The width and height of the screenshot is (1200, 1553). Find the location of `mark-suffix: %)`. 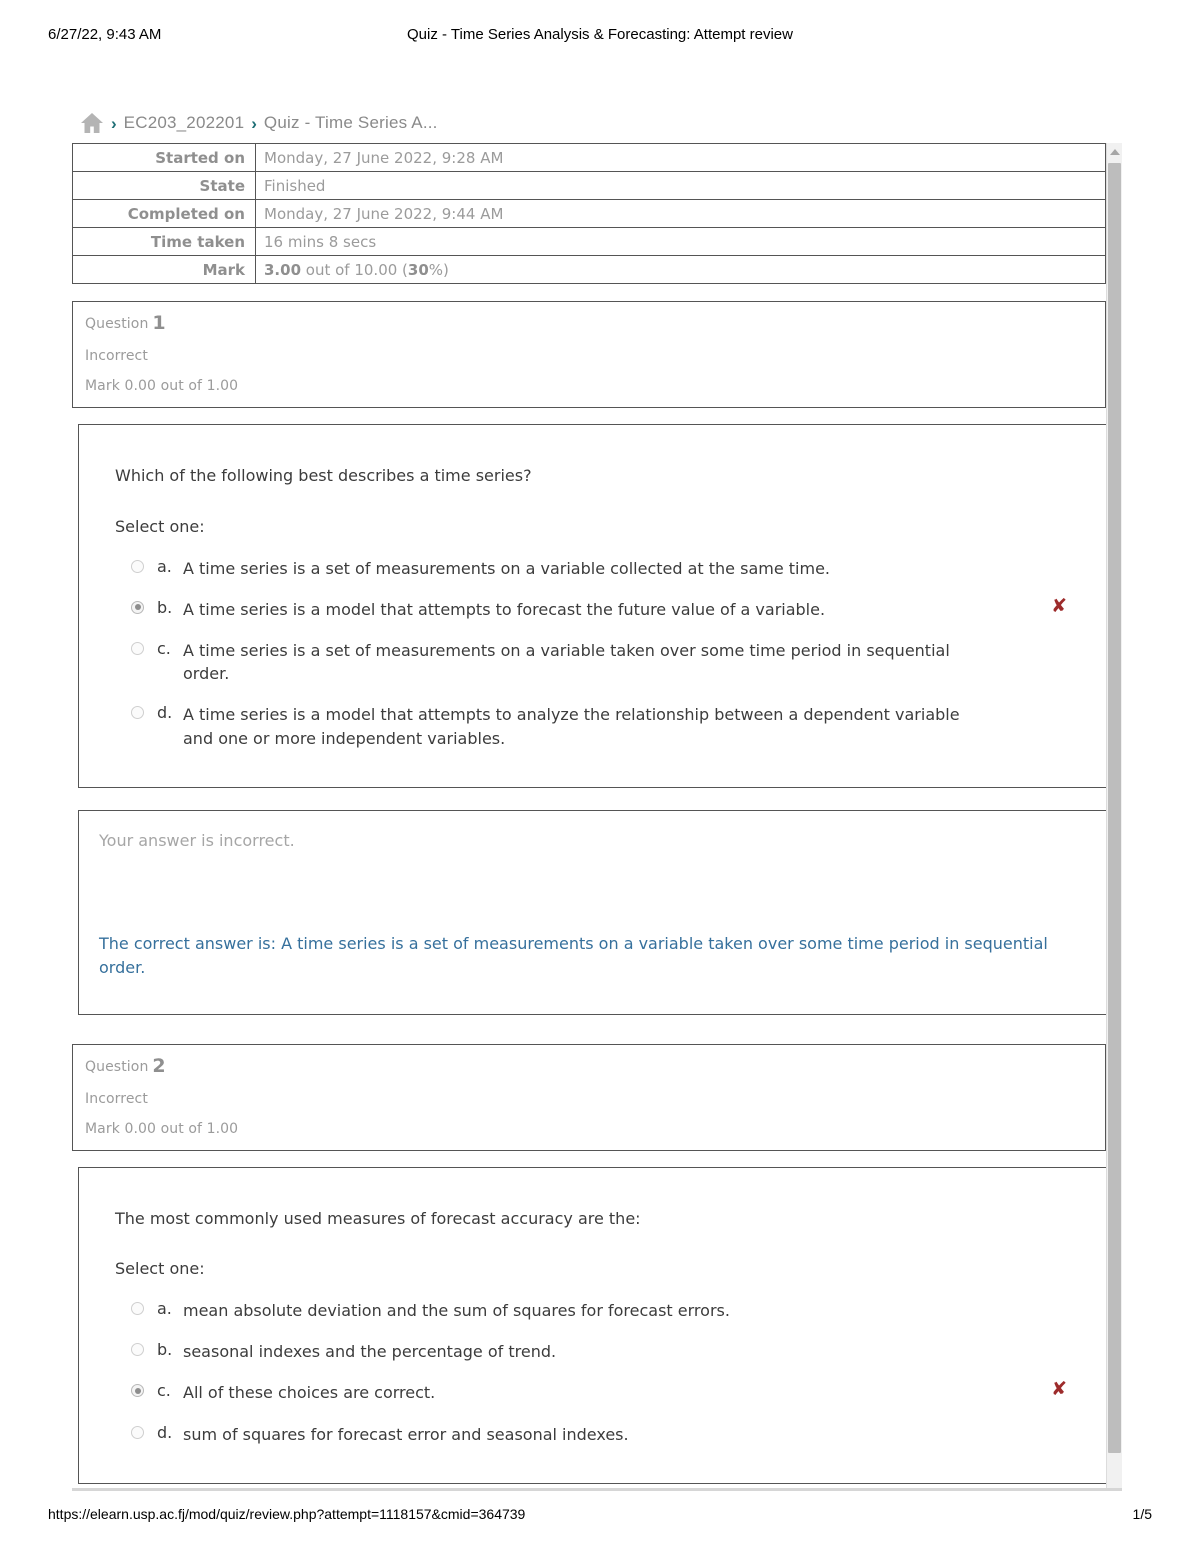

mark-suffix: %) is located at coordinates (438, 269).